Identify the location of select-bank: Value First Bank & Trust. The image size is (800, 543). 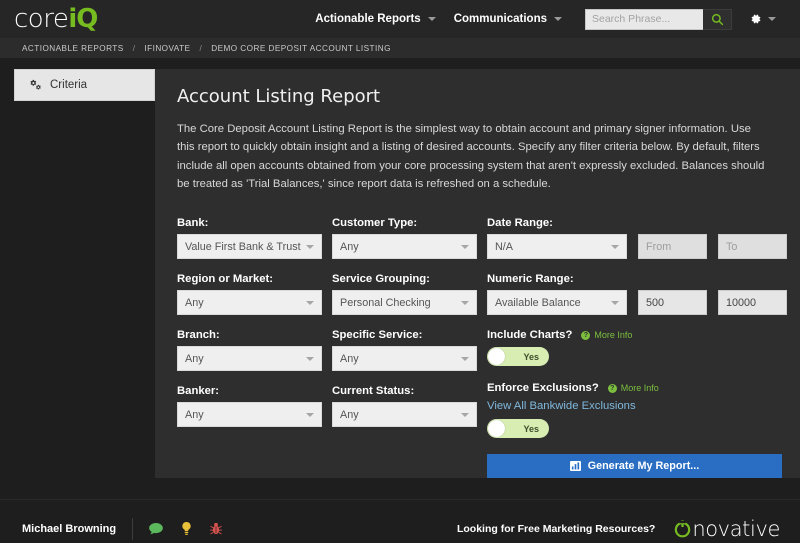
(249, 247).